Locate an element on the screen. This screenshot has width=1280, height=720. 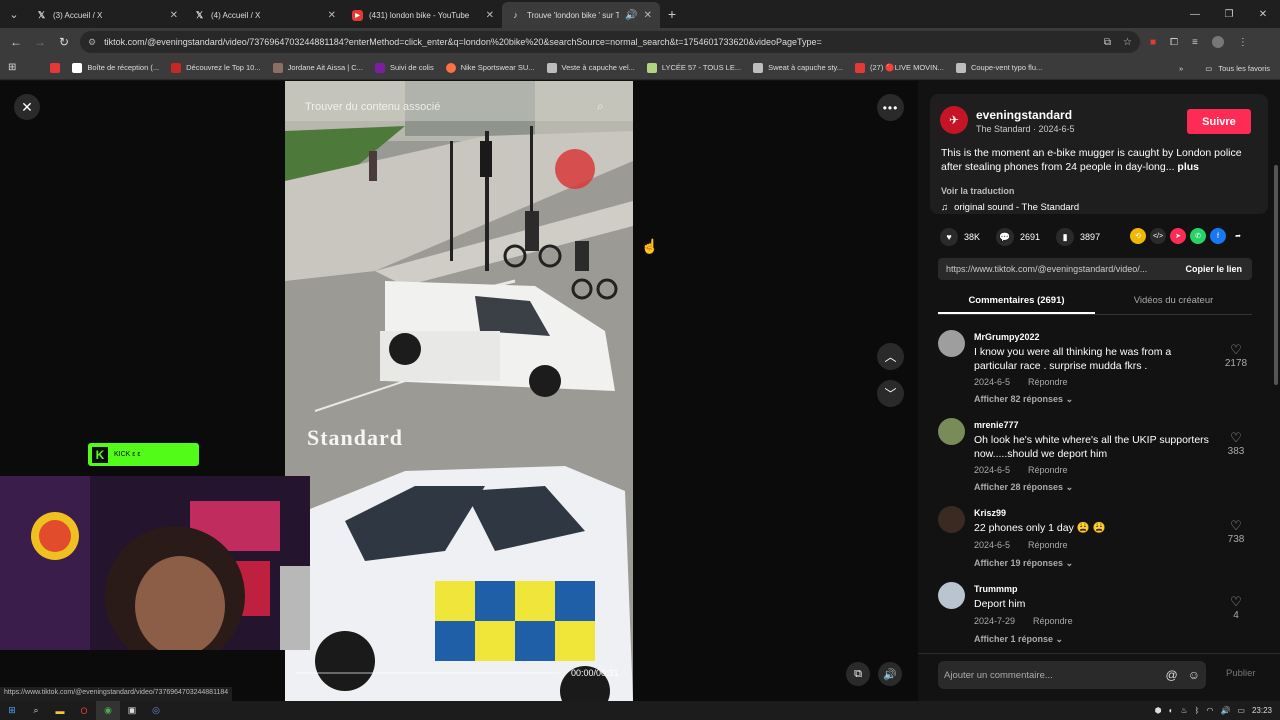
show-replies-button: Afficher 19 réponses ⌄ is located at coordinates (1023, 563).